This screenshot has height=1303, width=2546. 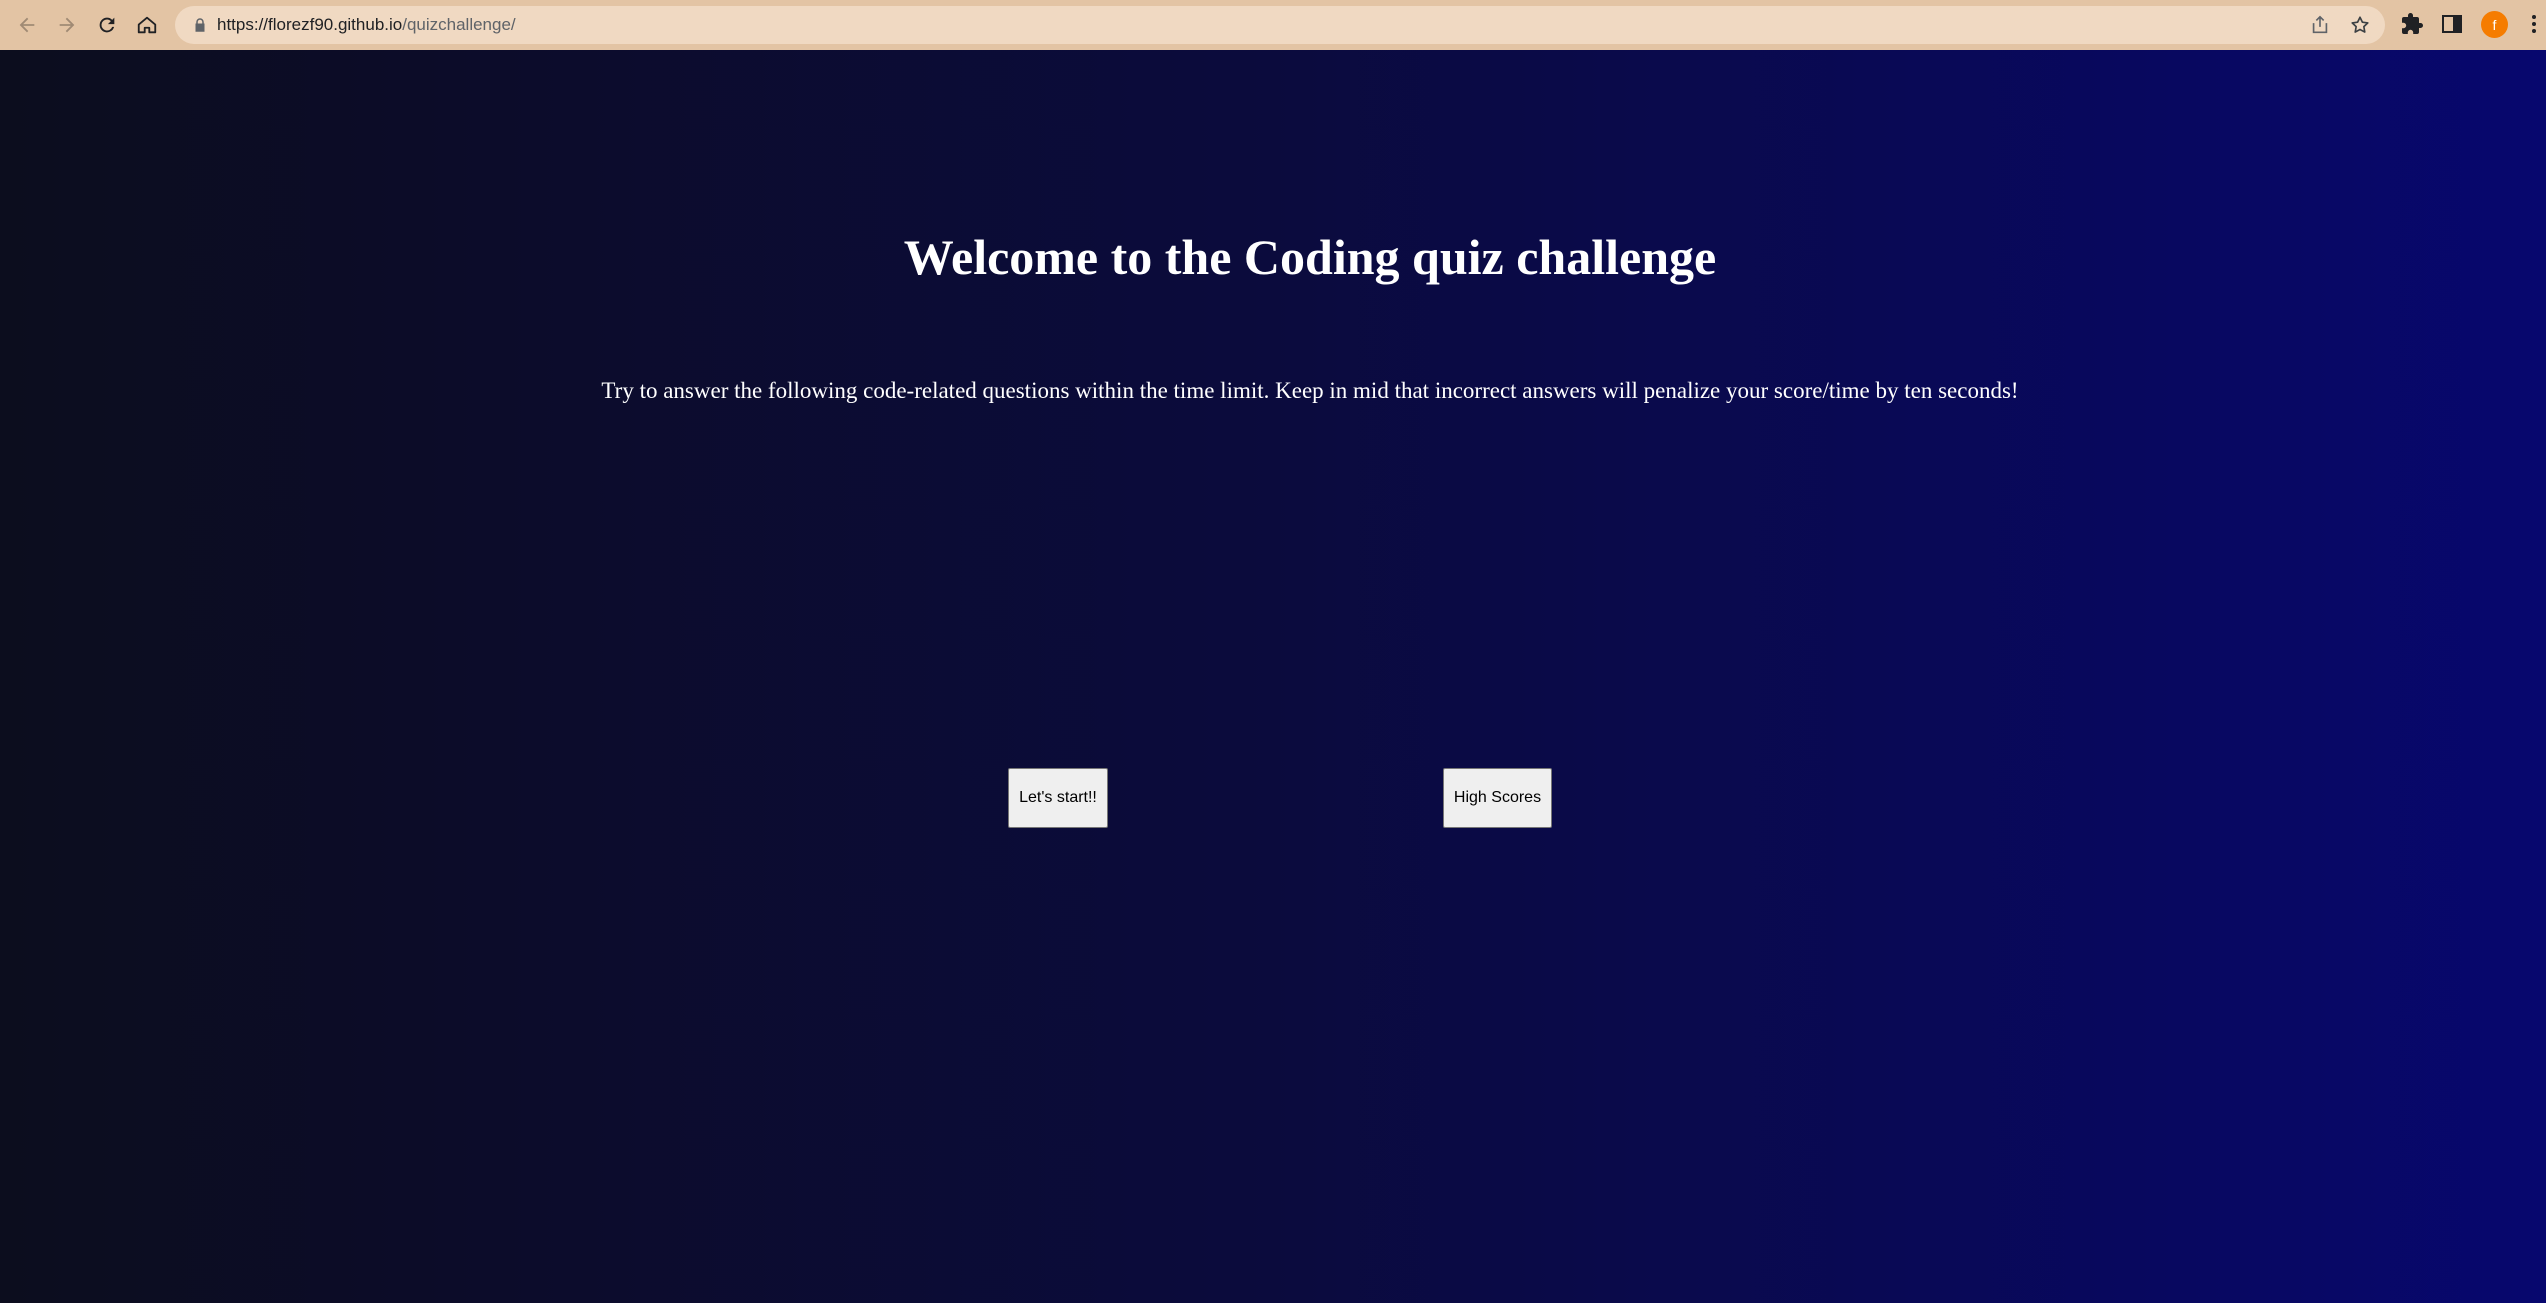 What do you see at coordinates (310, 24) in the screenshot?
I see `url-host: https://florezf90.github.io` at bounding box center [310, 24].